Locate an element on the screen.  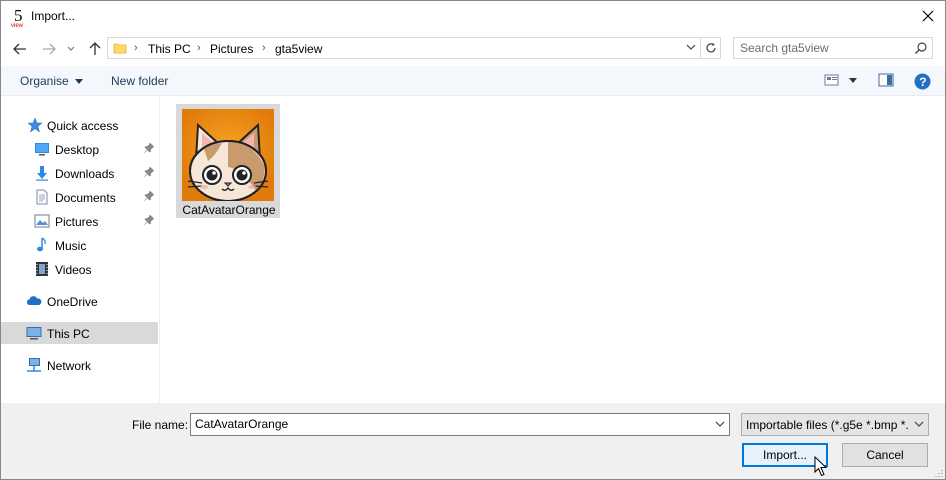
close-button is located at coordinates (928, 16).